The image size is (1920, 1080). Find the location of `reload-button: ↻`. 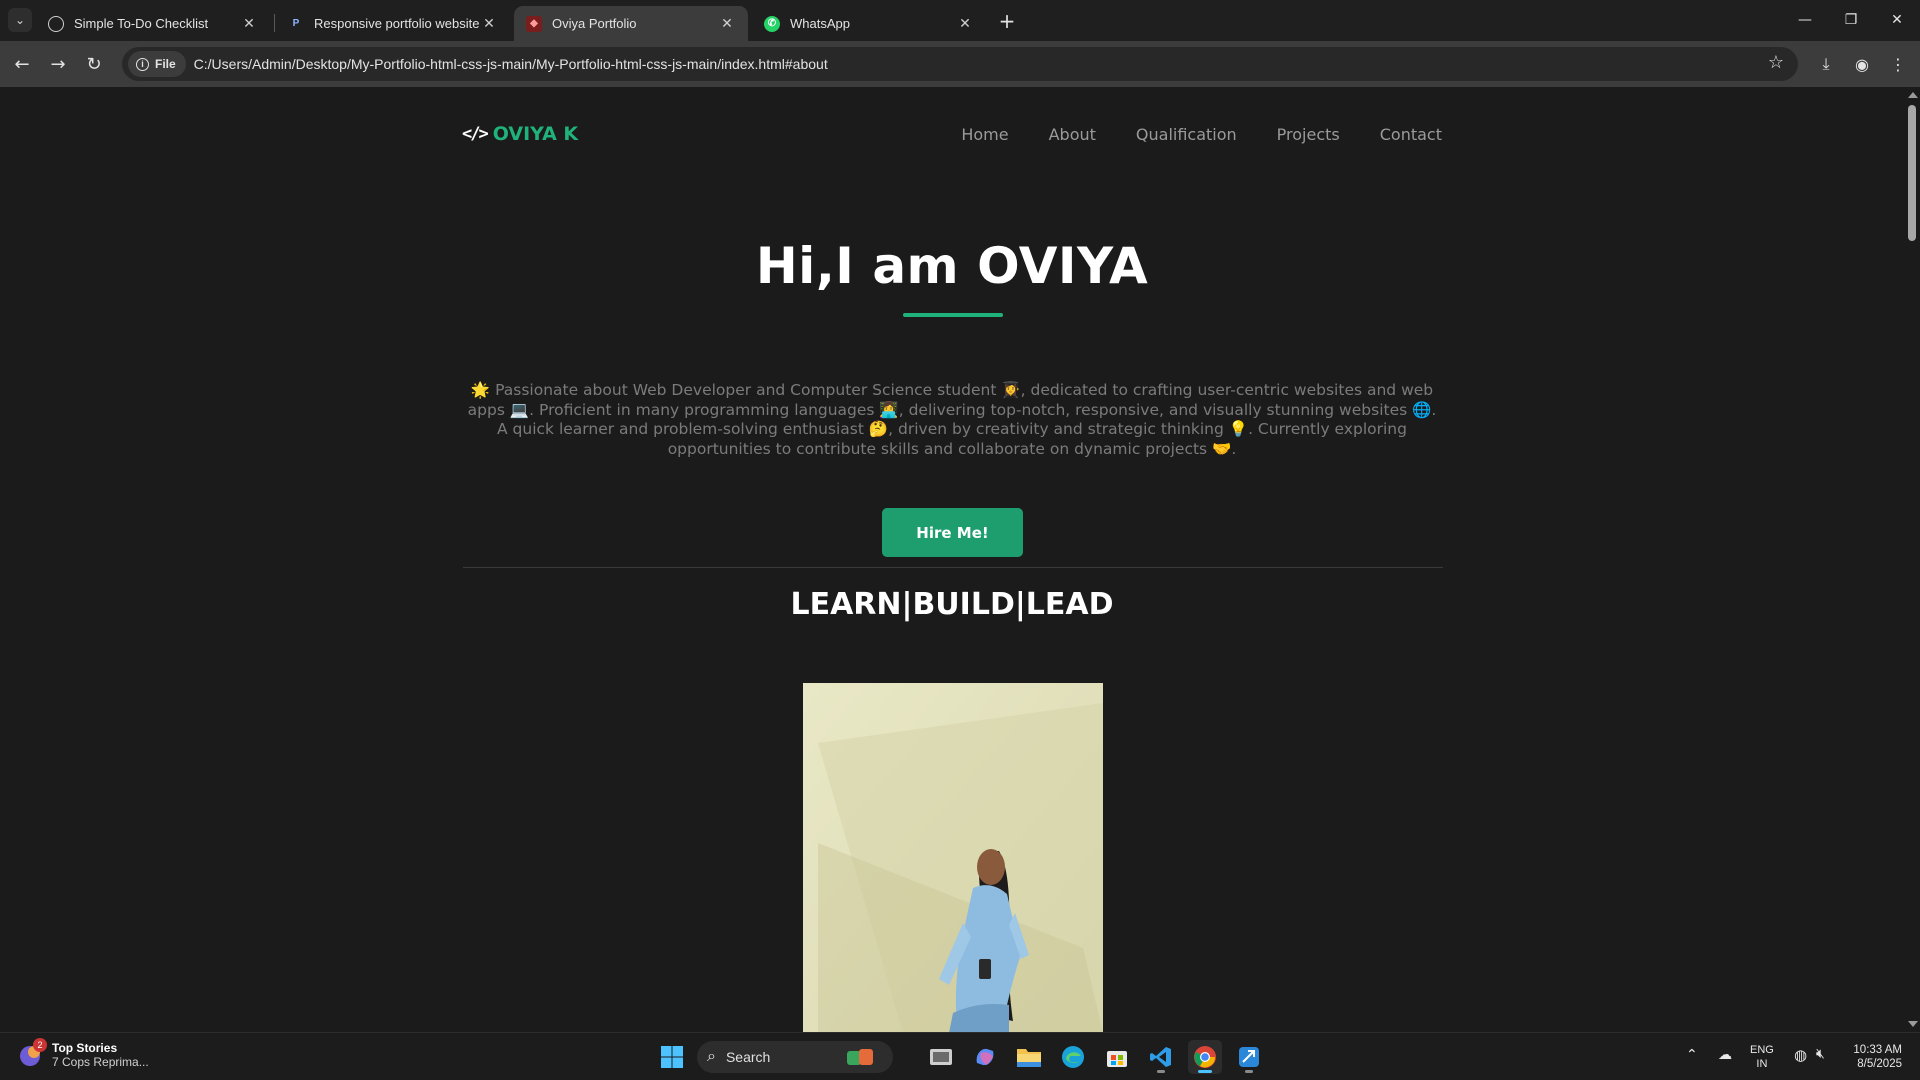

reload-button: ↻ is located at coordinates (94, 64).